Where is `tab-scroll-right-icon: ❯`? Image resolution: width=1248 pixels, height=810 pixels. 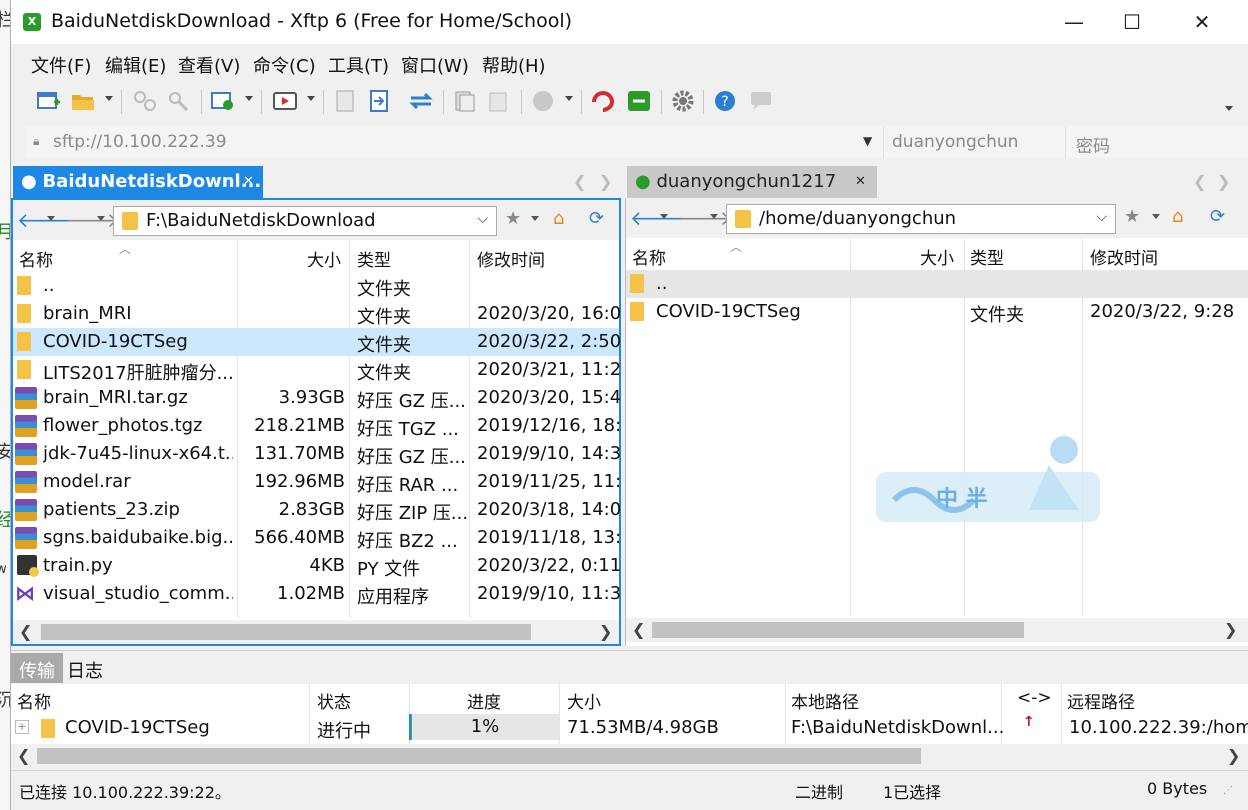
tab-scroll-right-icon: ❯ is located at coordinates (1223, 181).